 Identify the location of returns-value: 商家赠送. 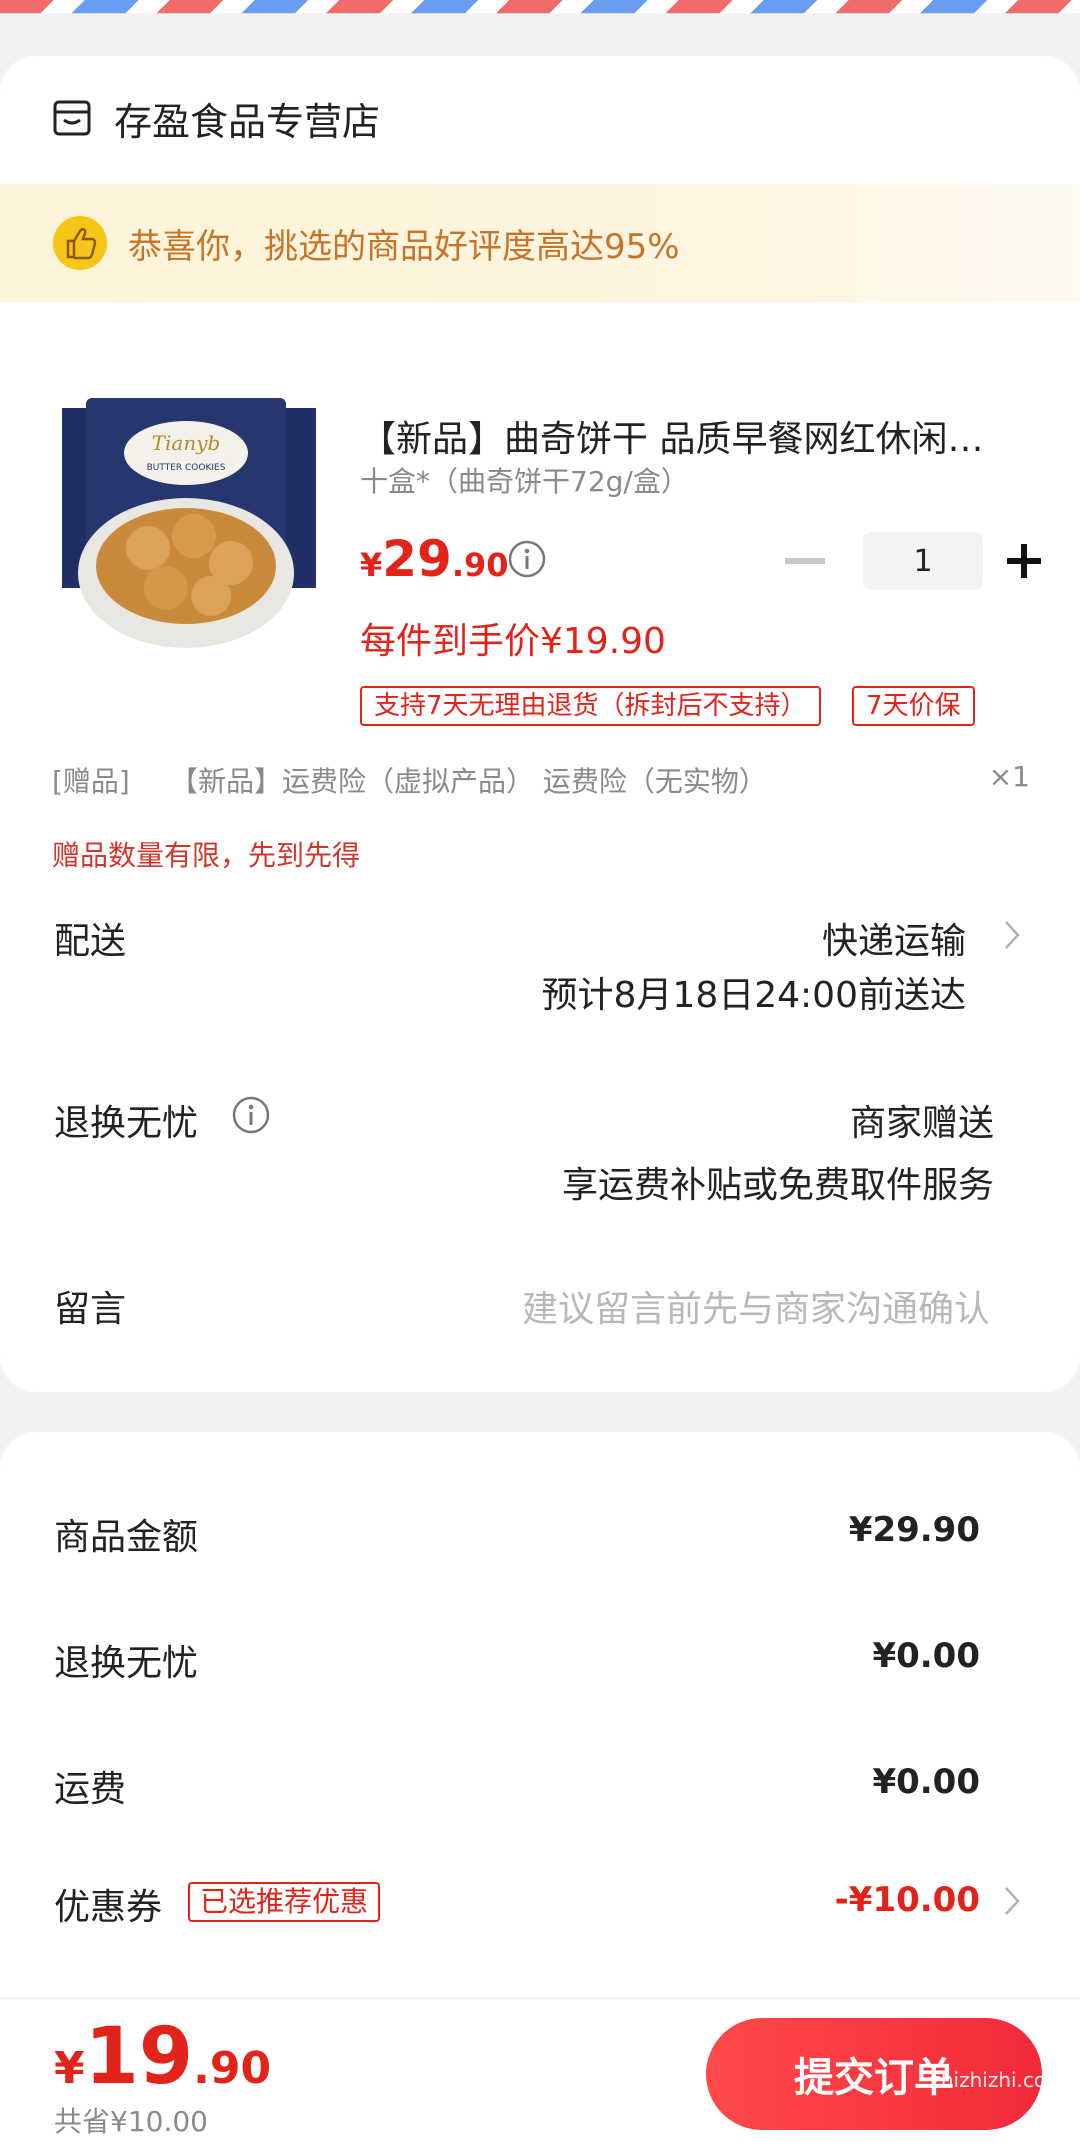
(921, 1123).